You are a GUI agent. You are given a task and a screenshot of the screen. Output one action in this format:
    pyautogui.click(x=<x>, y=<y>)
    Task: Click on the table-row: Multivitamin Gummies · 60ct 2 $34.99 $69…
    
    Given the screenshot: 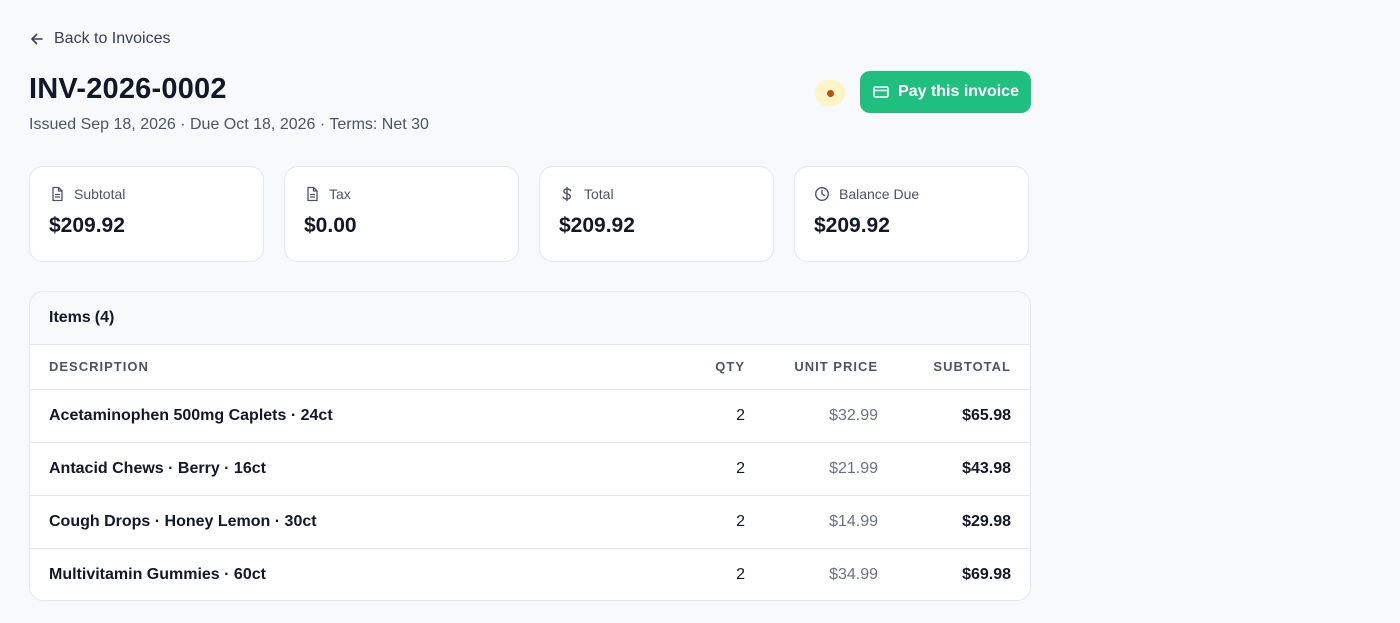 What is the action you would take?
    pyautogui.click(x=530, y=574)
    